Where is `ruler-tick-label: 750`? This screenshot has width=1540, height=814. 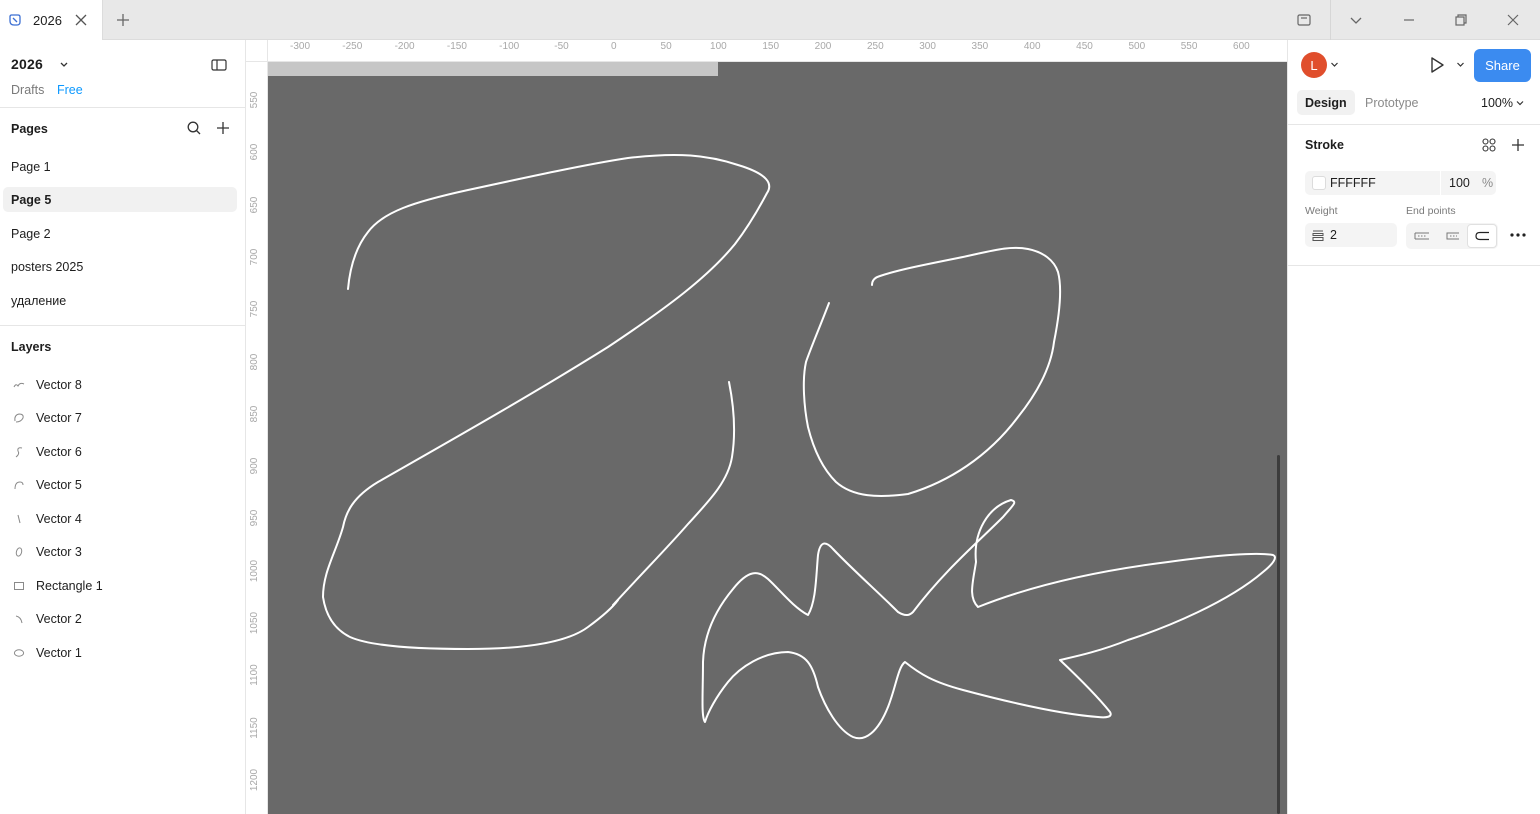
ruler-tick-label: 750 is located at coordinates (254, 309).